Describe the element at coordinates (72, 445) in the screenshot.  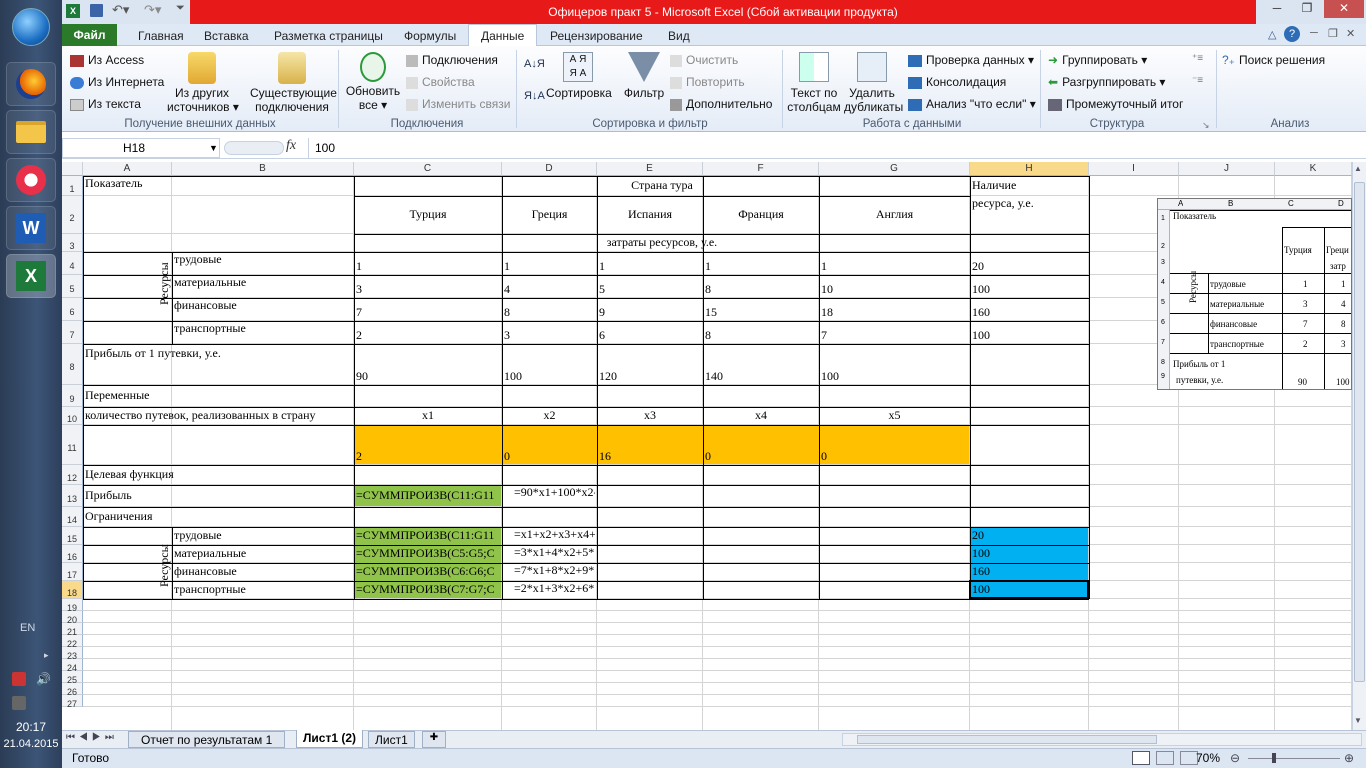
I see `row-header: 11` at that location.